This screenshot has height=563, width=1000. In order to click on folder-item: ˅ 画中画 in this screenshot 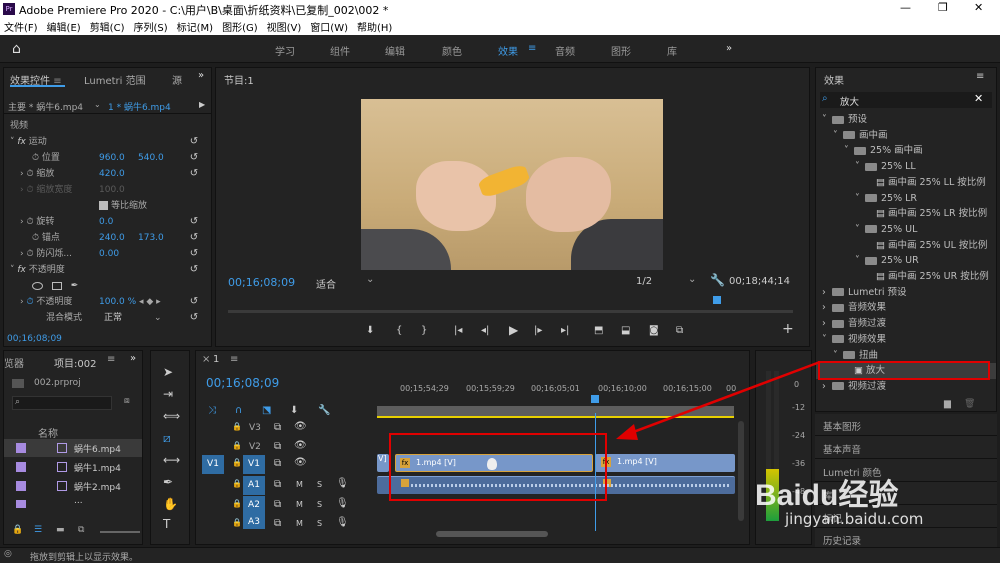, I will do `click(906, 136)`.